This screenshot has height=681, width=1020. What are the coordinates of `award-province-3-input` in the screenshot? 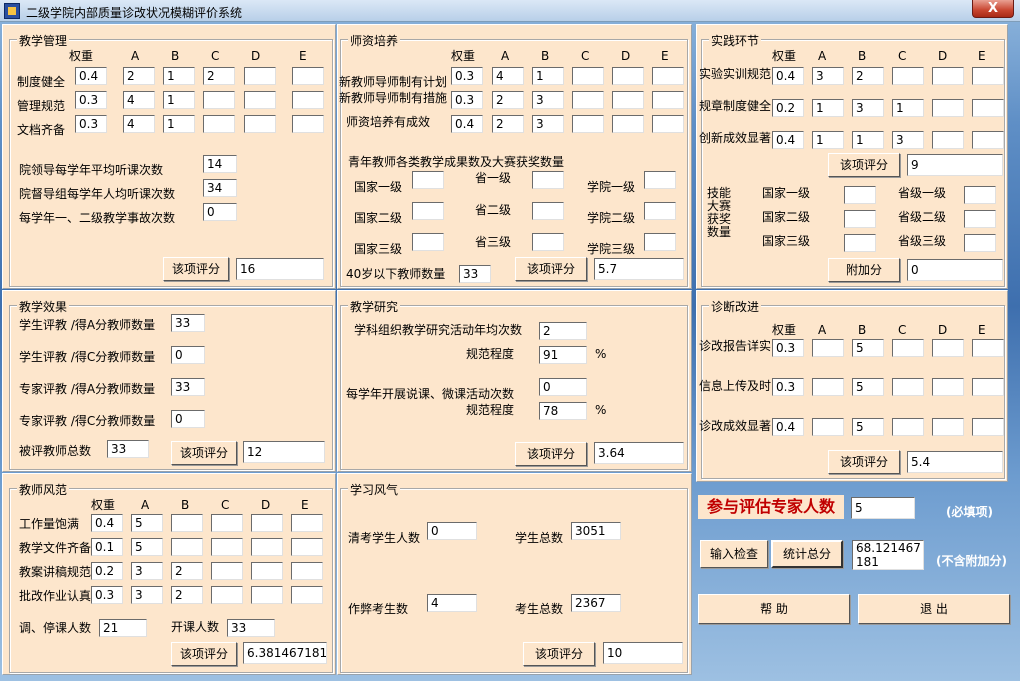 It's located at (548, 242).